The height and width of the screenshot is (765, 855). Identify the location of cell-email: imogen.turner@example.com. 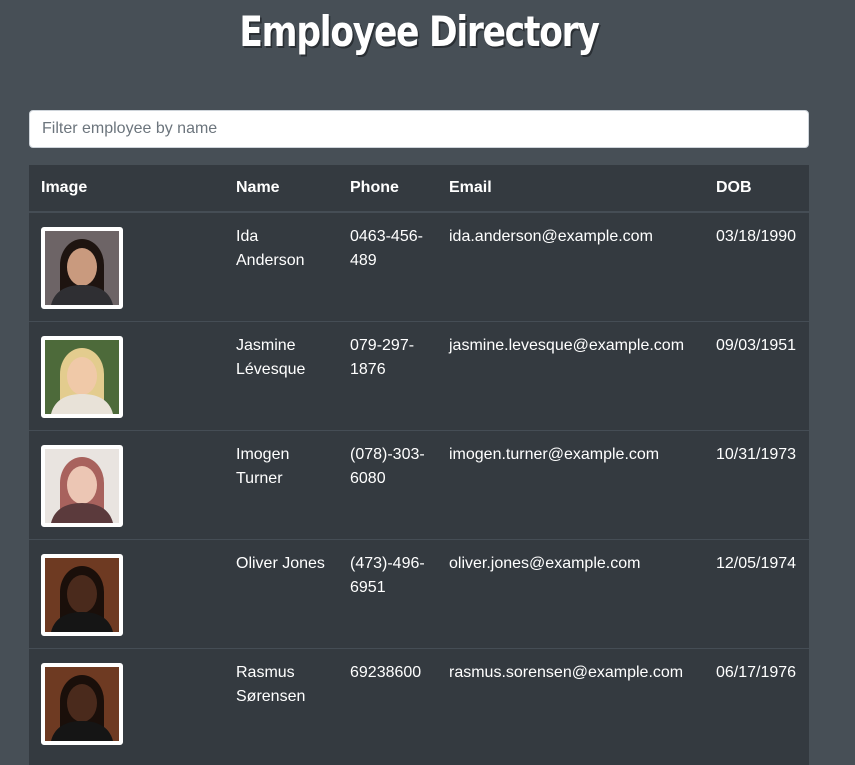
(570, 485).